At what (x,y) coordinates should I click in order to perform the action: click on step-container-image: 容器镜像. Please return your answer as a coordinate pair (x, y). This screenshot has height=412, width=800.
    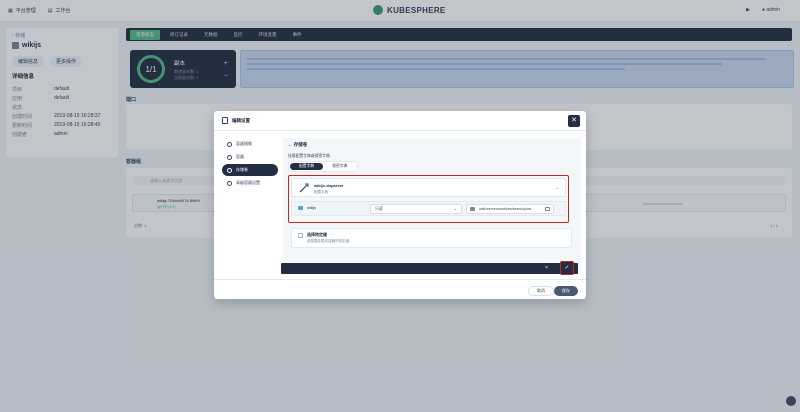
    Looking at the image, I should click on (250, 144).